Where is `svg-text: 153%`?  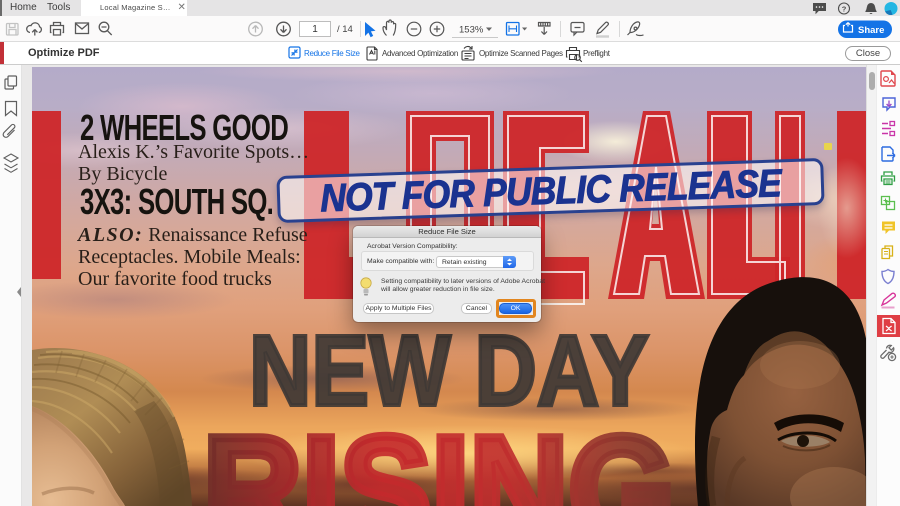 svg-text: 153% is located at coordinates (471, 30).